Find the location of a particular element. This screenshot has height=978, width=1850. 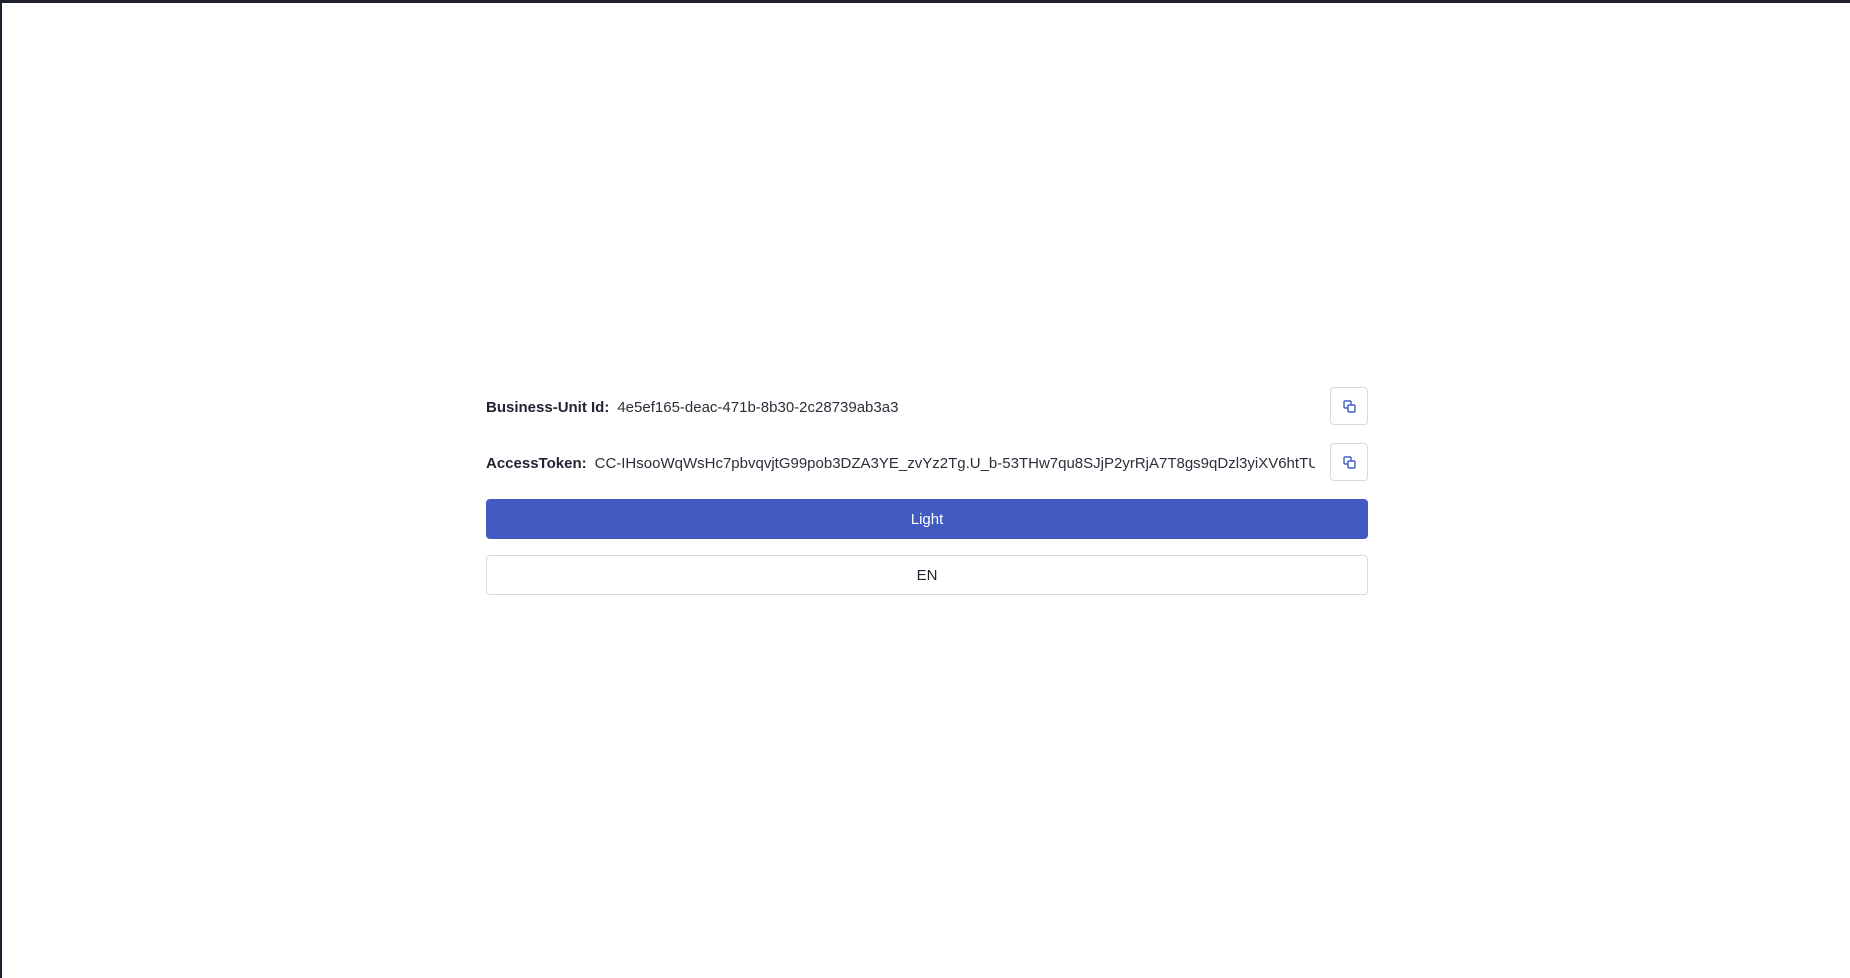

copy-business-unit-button is located at coordinates (1349, 406).